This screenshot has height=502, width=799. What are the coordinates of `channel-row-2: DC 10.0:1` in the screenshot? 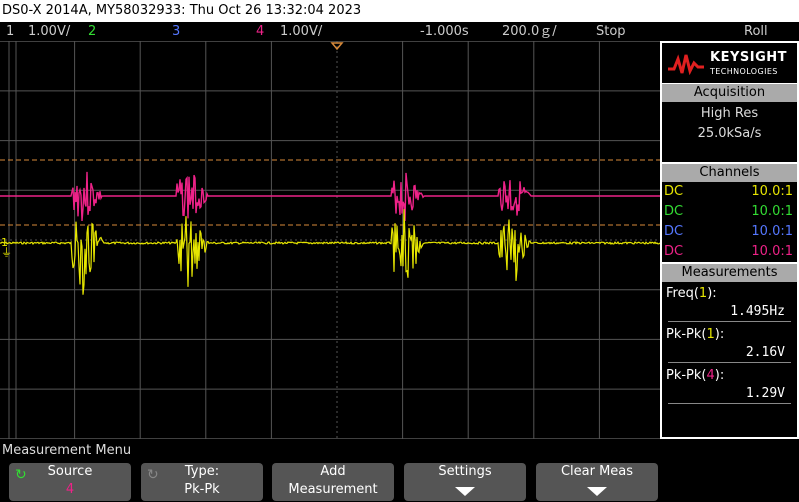 It's located at (729, 212).